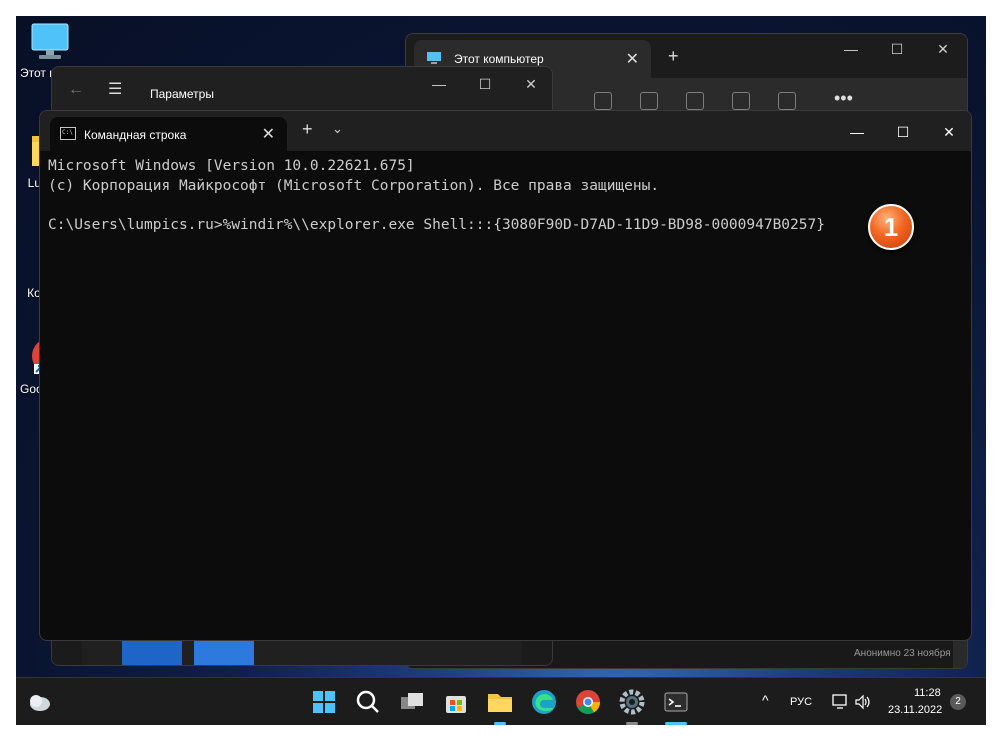 Image resolution: width=1002 pixels, height=741 pixels. I want to click on notification-badge: 2, so click(958, 702).